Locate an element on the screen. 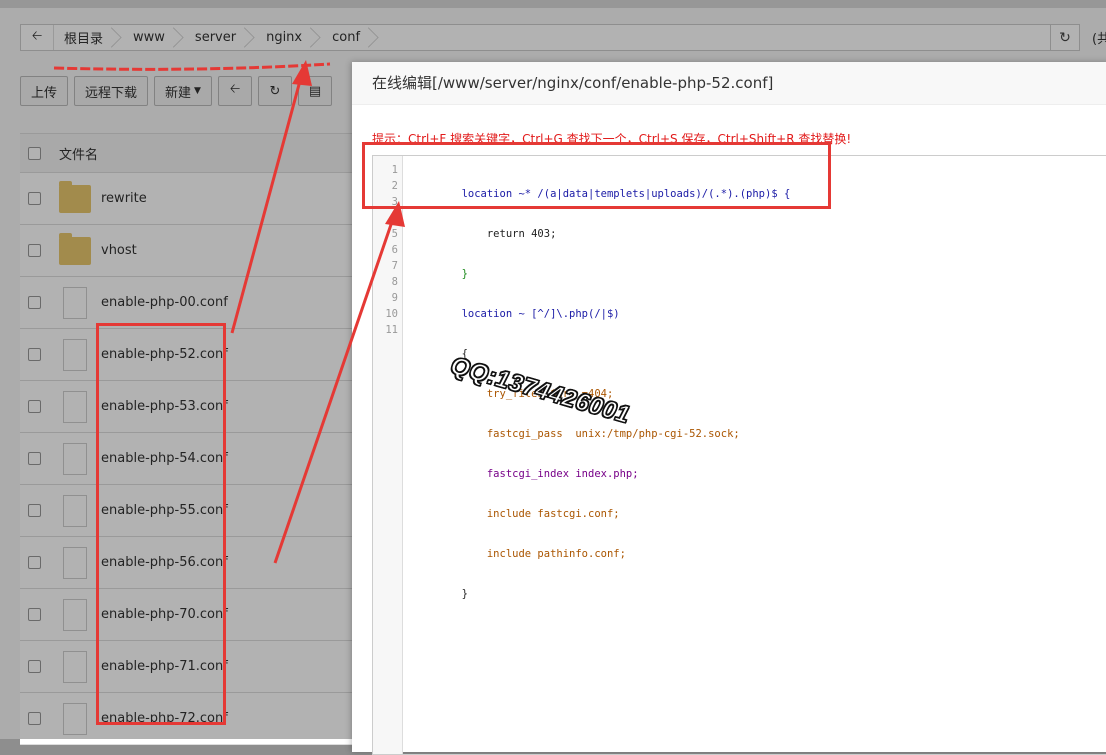 The width and height of the screenshot is (1106, 755). line-number: 3 is located at coordinates (394, 202).